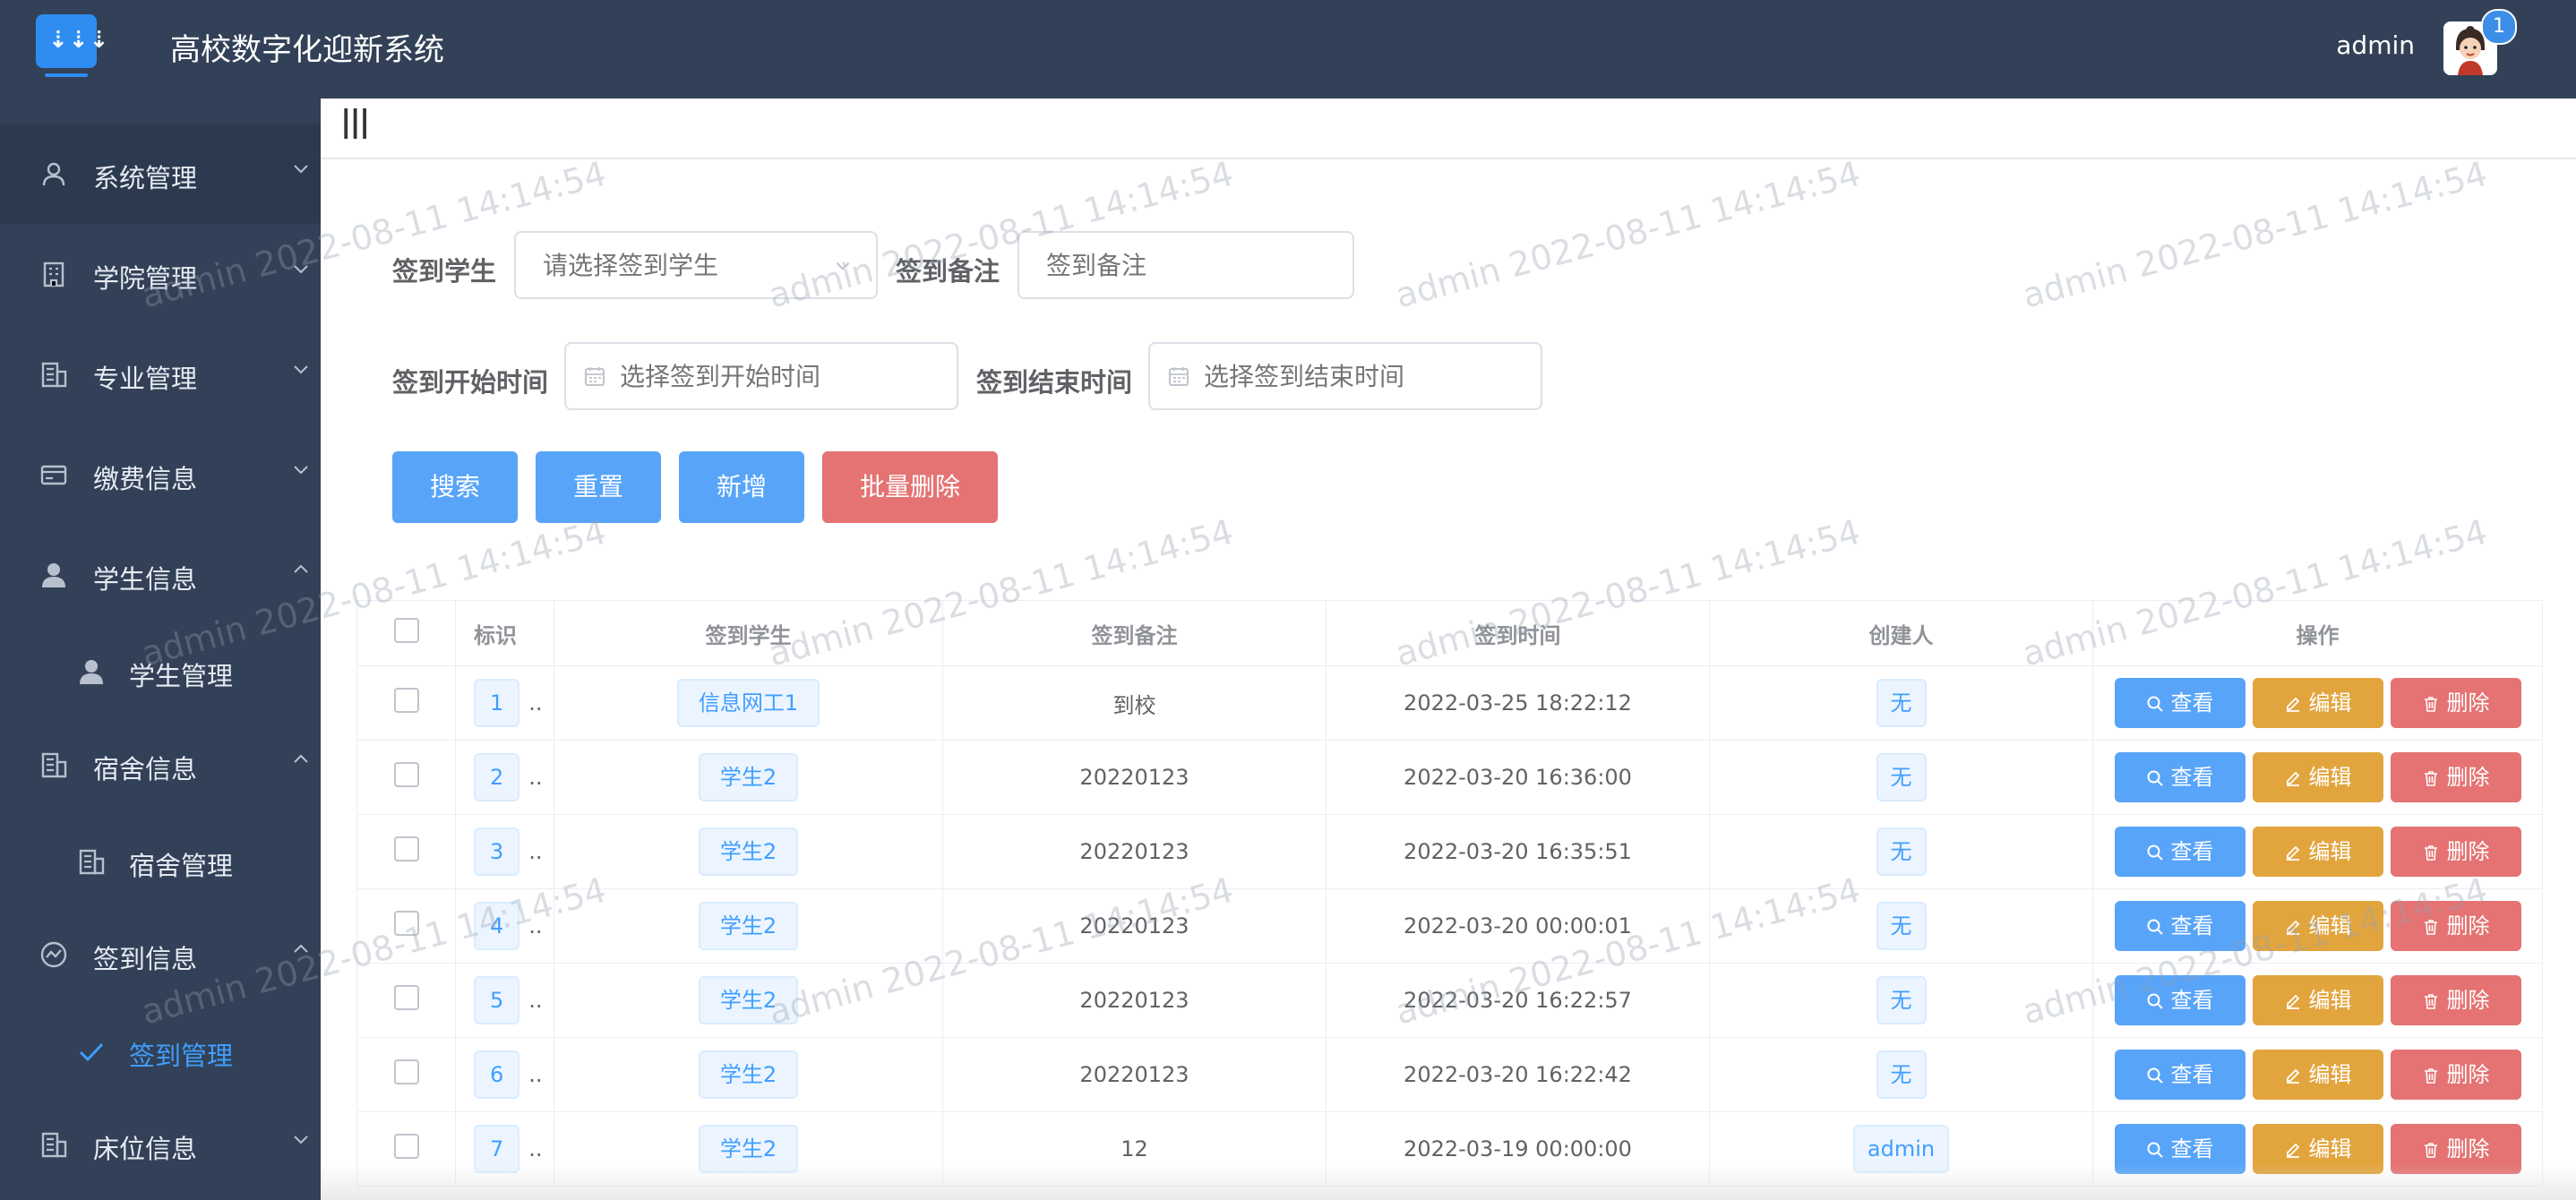 Image resolution: width=2576 pixels, height=1200 pixels. What do you see at coordinates (1186, 265) in the screenshot?
I see `remark-input` at bounding box center [1186, 265].